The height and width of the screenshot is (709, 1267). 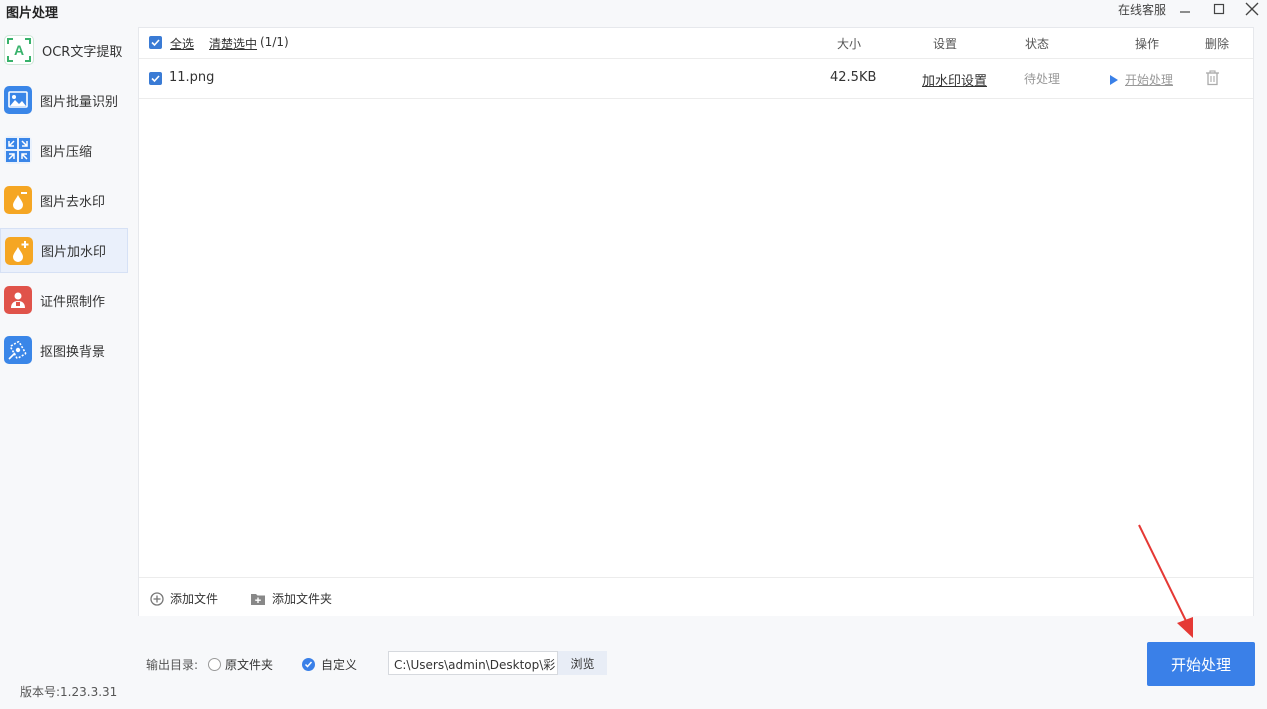 I want to click on maximize-button, so click(x=1219, y=9).